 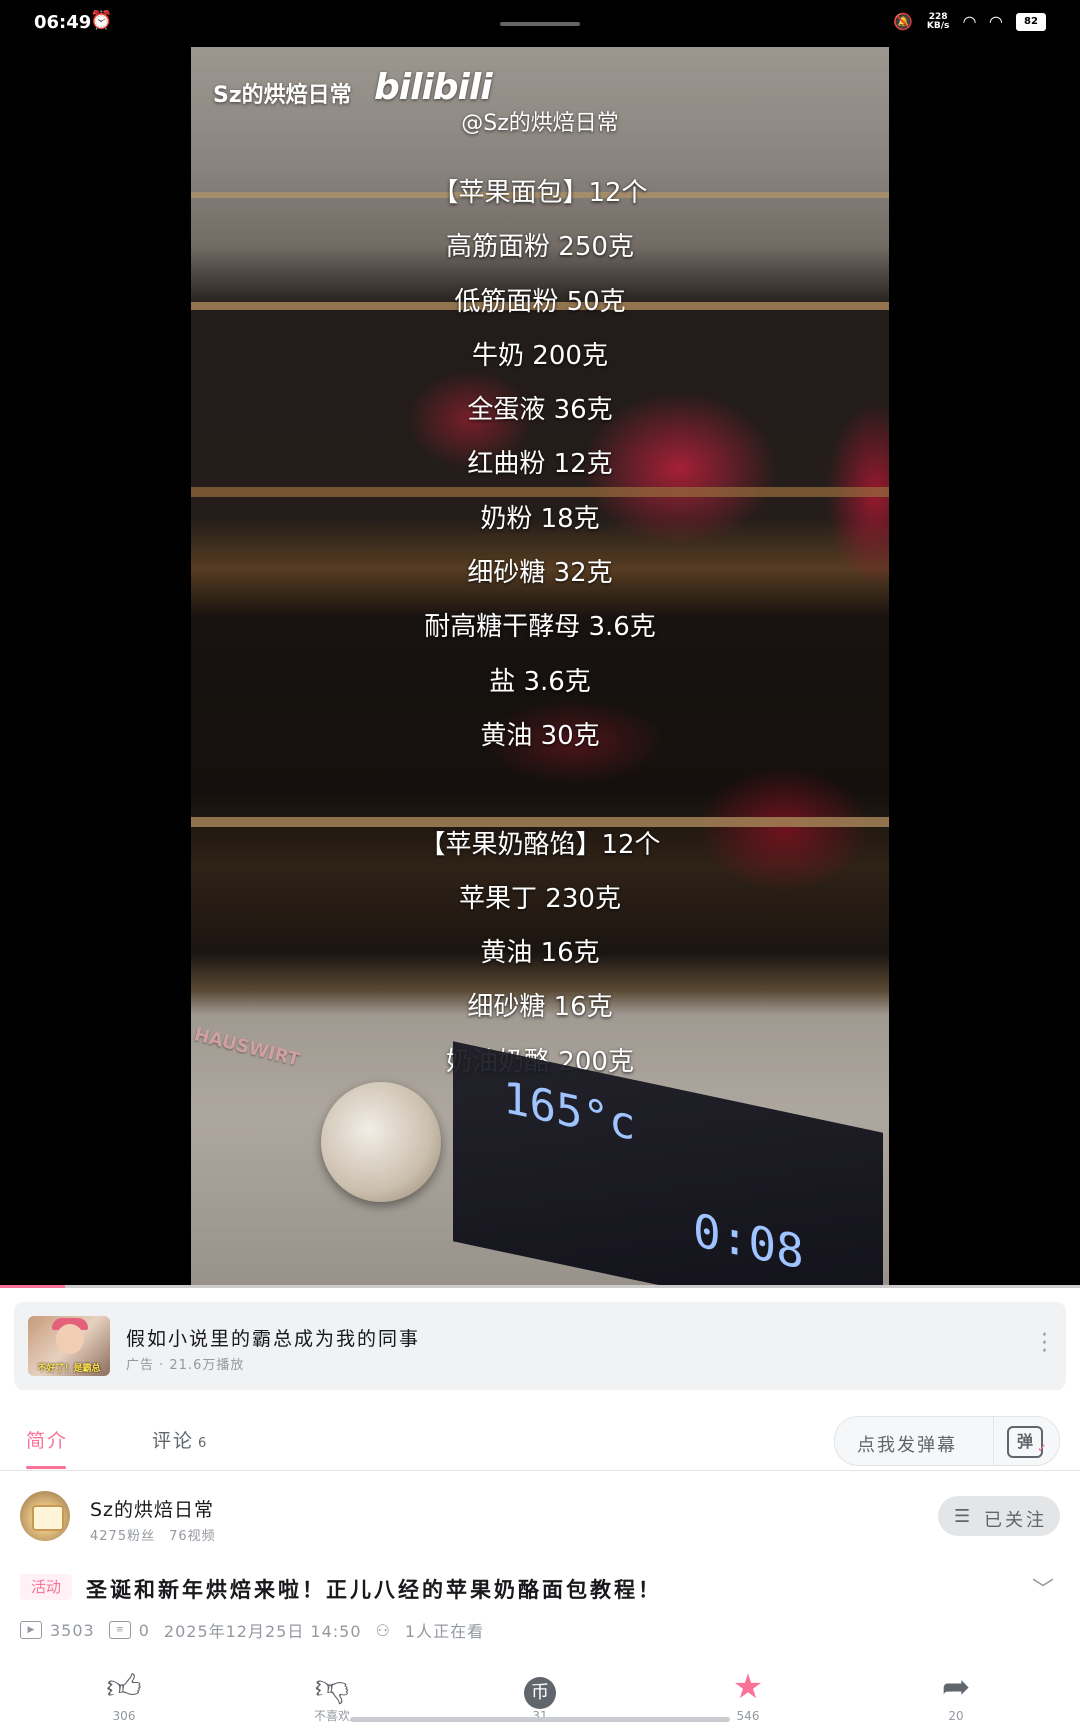 I want to click on tab-comments: 评论 6, so click(x=180, y=1439).